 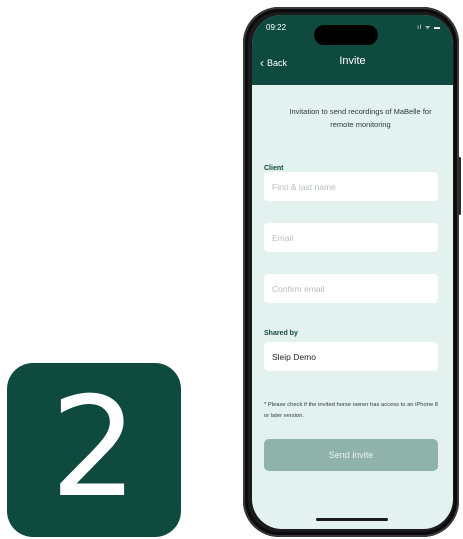 I want to click on client-name-field: First & last name, so click(x=351, y=186).